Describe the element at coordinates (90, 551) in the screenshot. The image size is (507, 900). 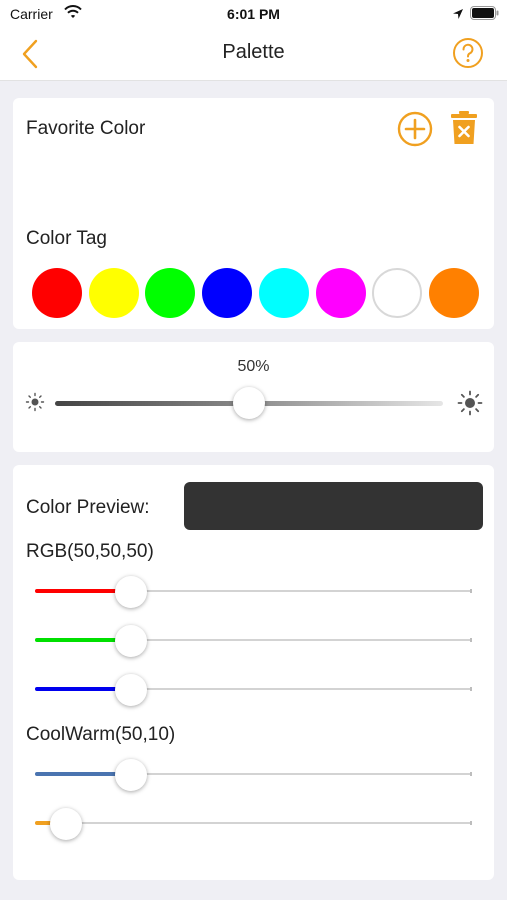
I see `rgb-label: RGB(50,50,50)` at that location.